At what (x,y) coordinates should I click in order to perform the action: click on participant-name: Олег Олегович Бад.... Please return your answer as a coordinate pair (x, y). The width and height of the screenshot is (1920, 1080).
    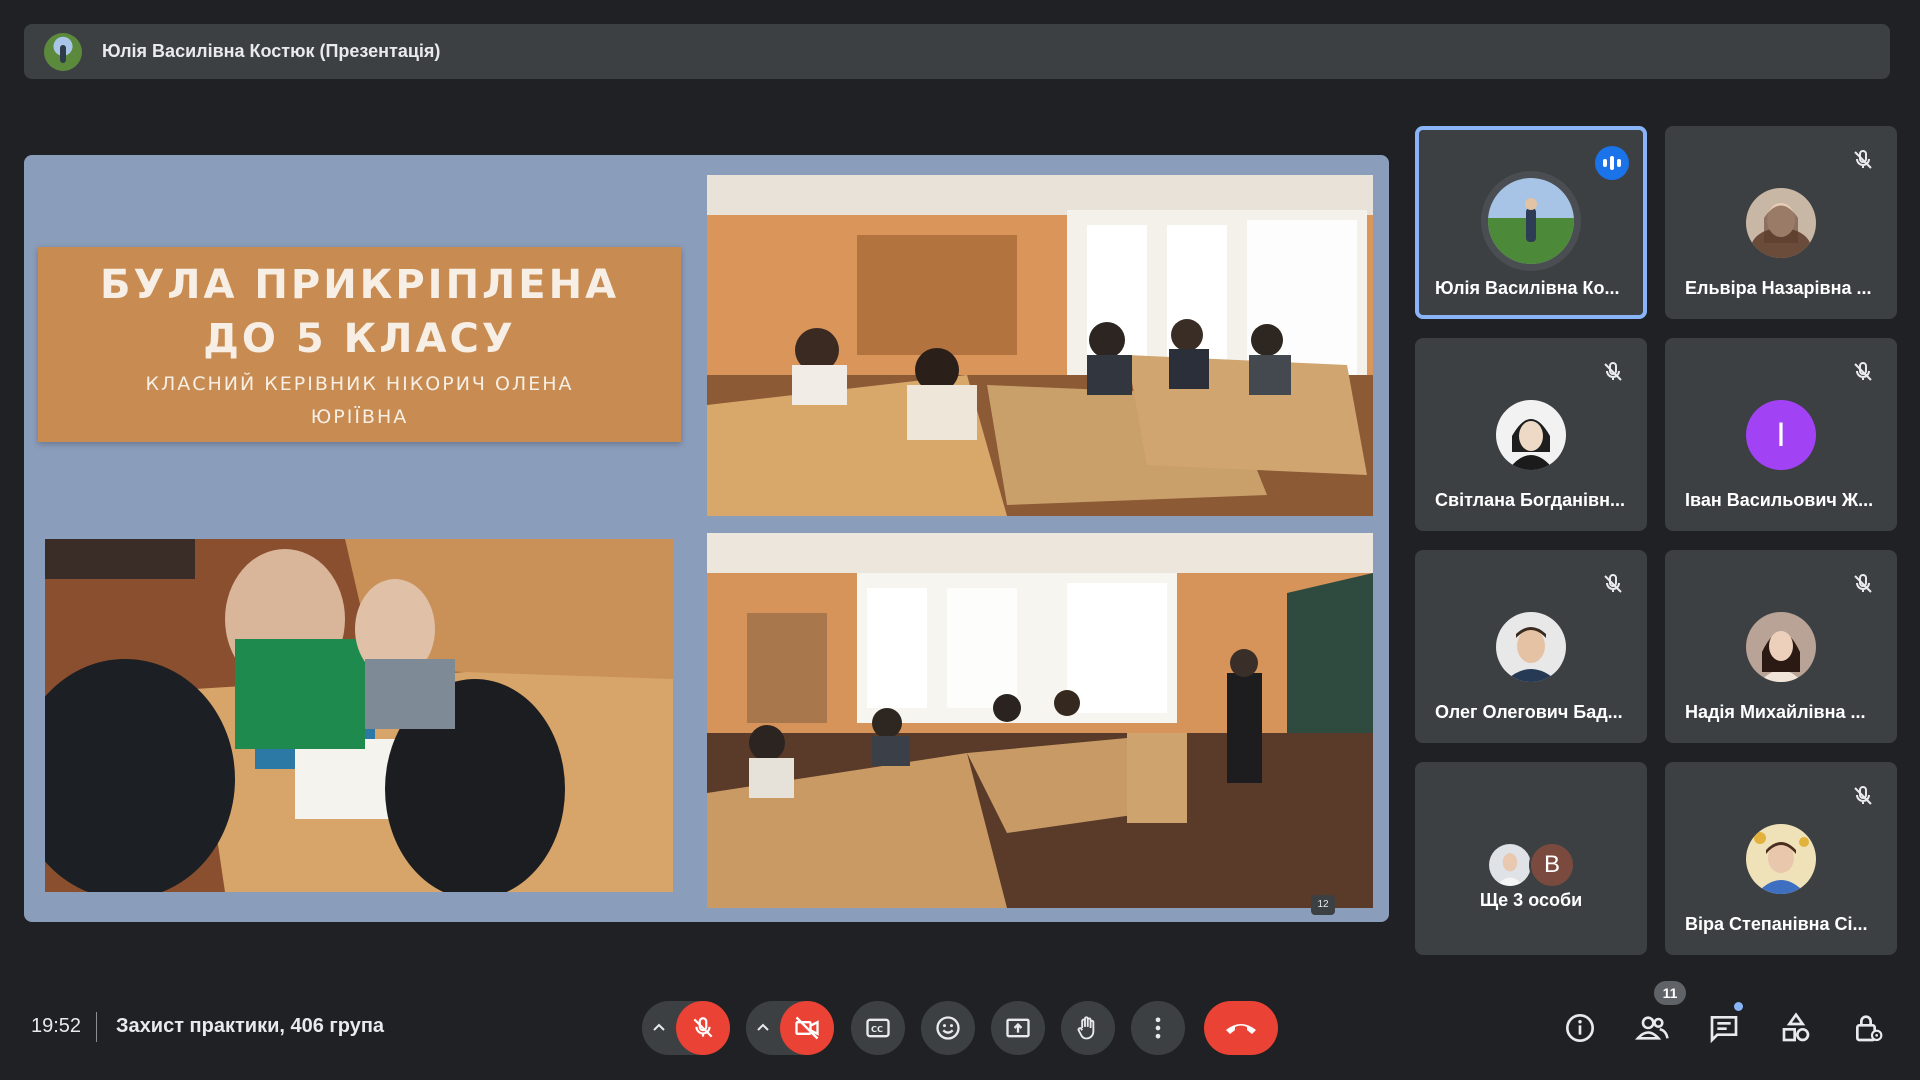
    Looking at the image, I should click on (1529, 712).